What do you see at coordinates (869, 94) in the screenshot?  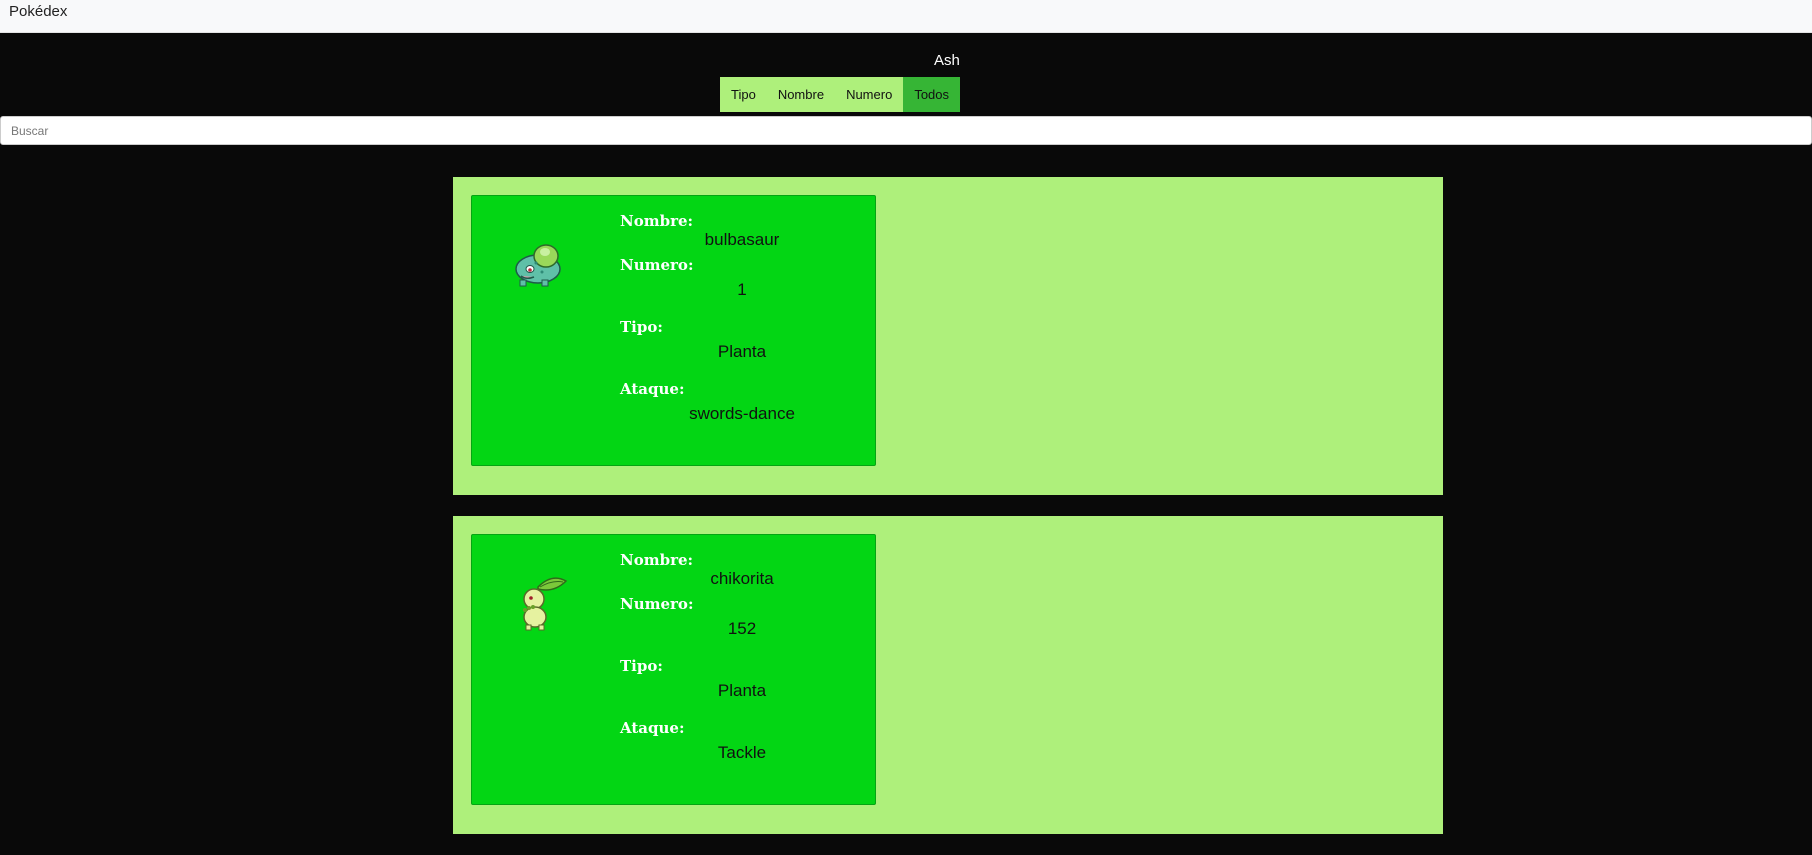 I see `filter-numero-button: Numero` at bounding box center [869, 94].